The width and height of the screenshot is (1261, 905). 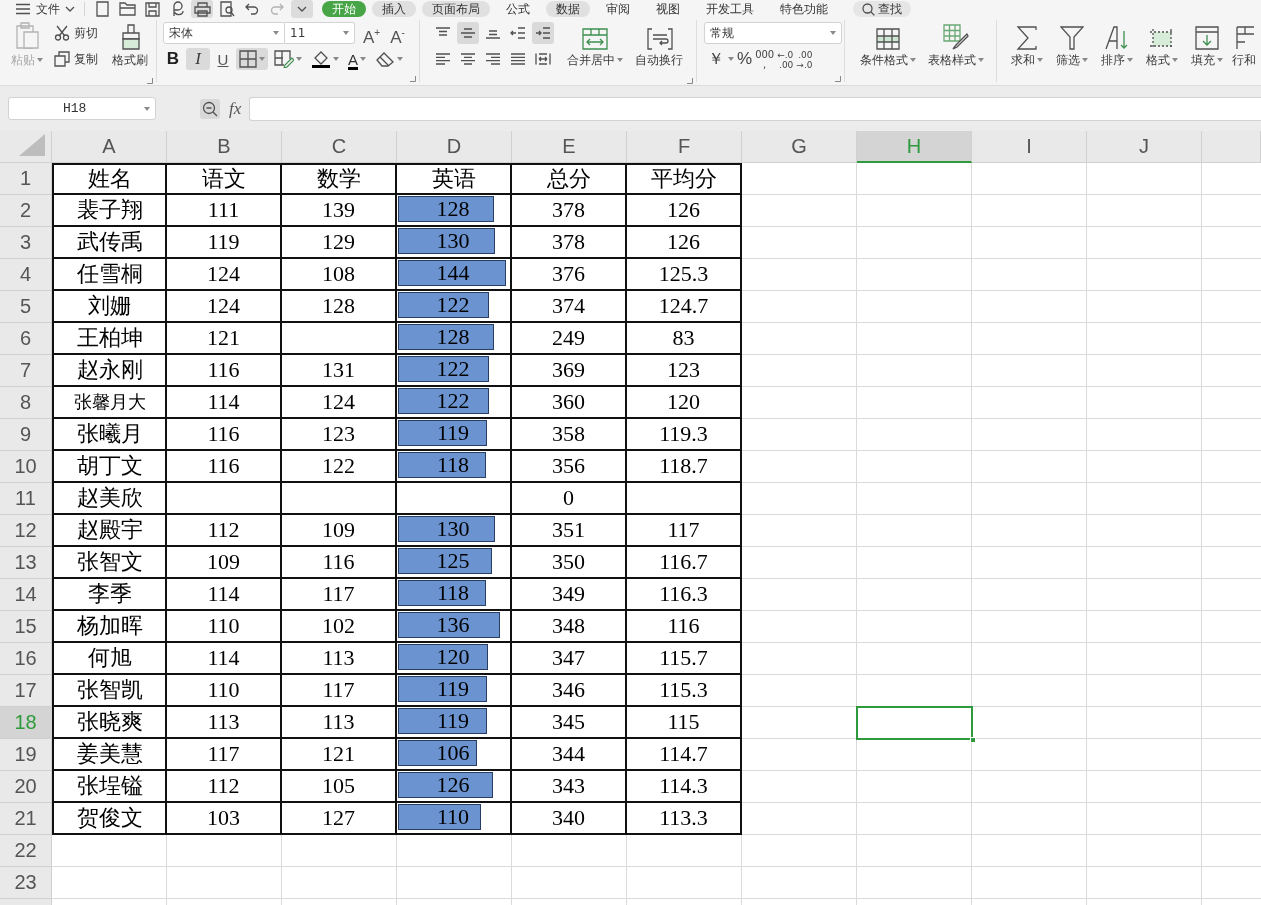 I want to click on name-box: H18, so click(x=82, y=108).